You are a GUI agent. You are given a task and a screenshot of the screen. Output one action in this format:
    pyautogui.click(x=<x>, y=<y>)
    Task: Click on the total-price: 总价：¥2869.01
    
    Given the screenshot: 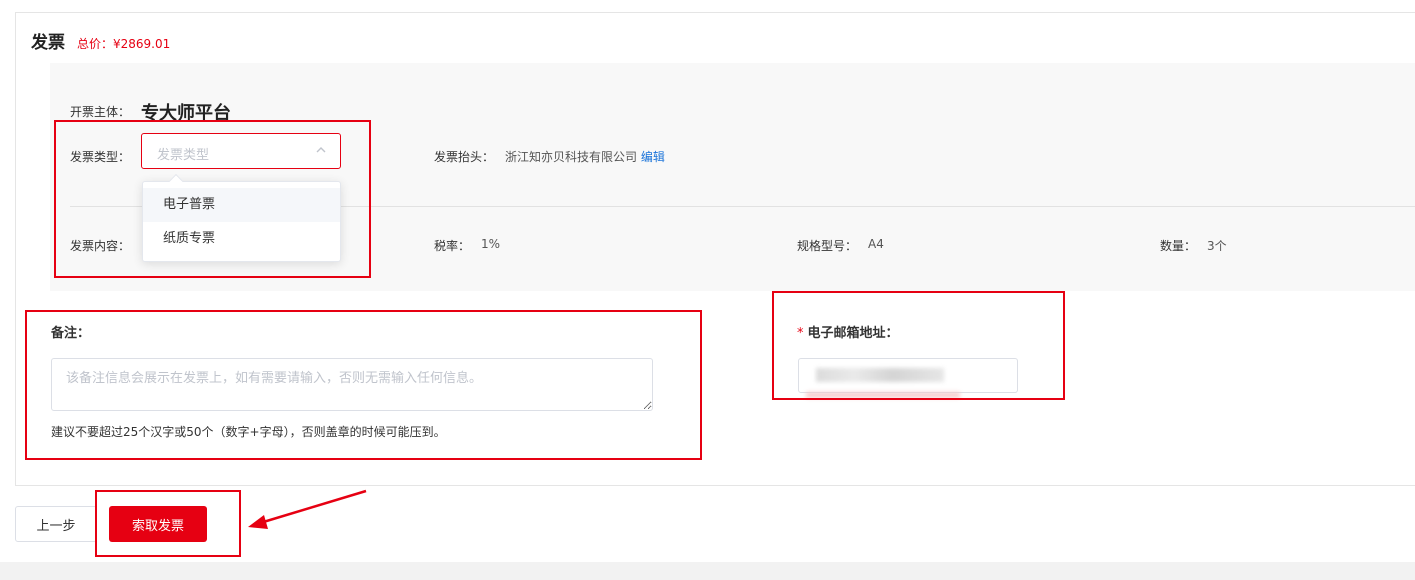 What is the action you would take?
    pyautogui.click(x=124, y=44)
    